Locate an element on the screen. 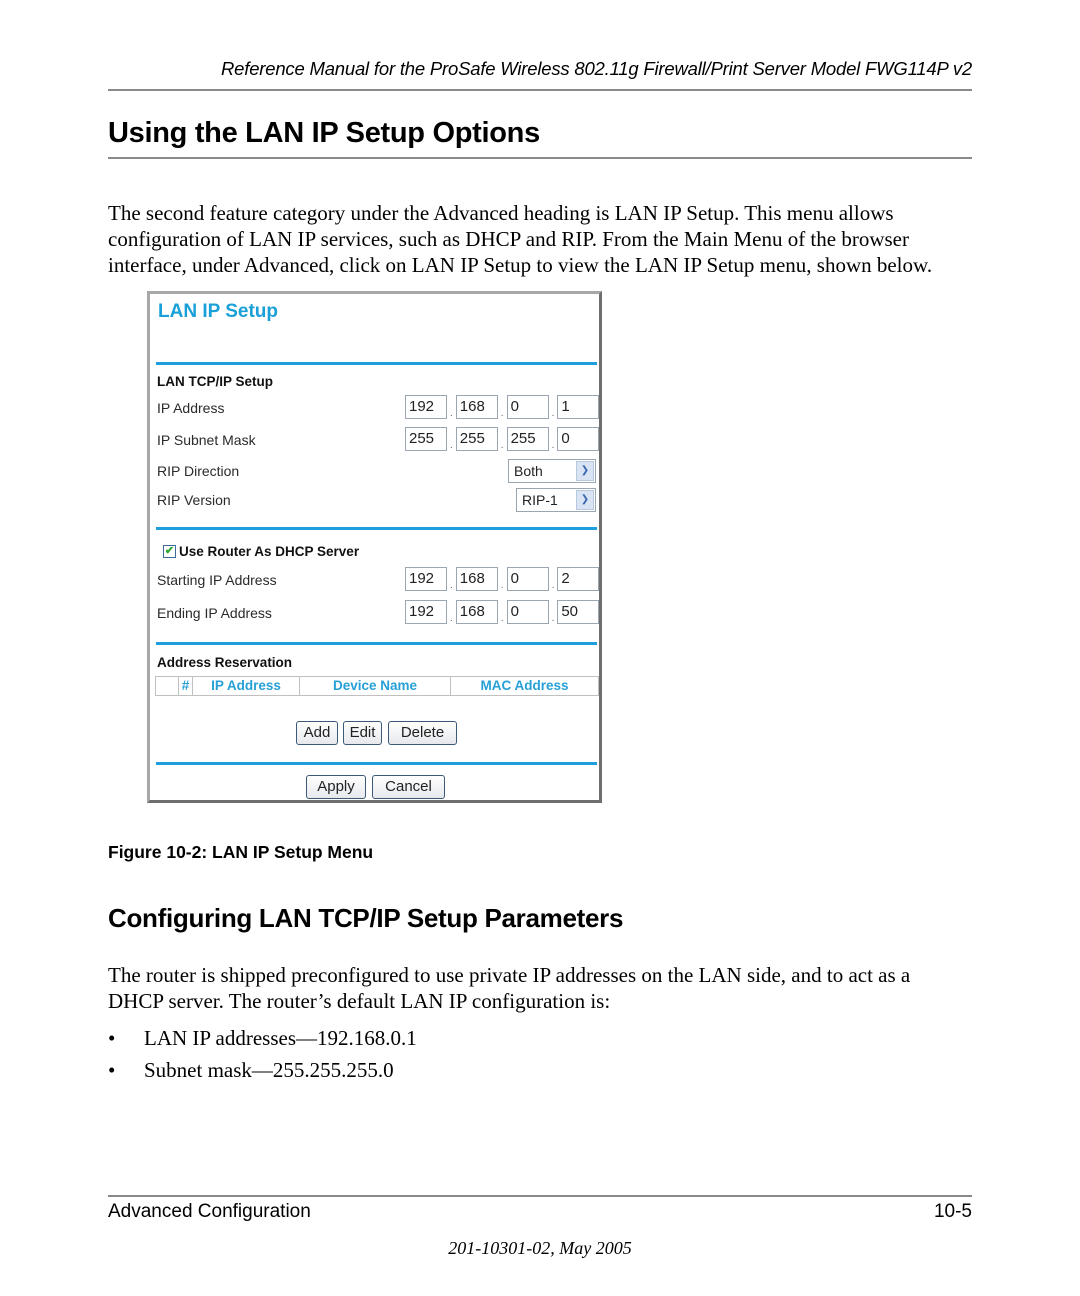  column-mac-address: MAC Address is located at coordinates (524, 685).